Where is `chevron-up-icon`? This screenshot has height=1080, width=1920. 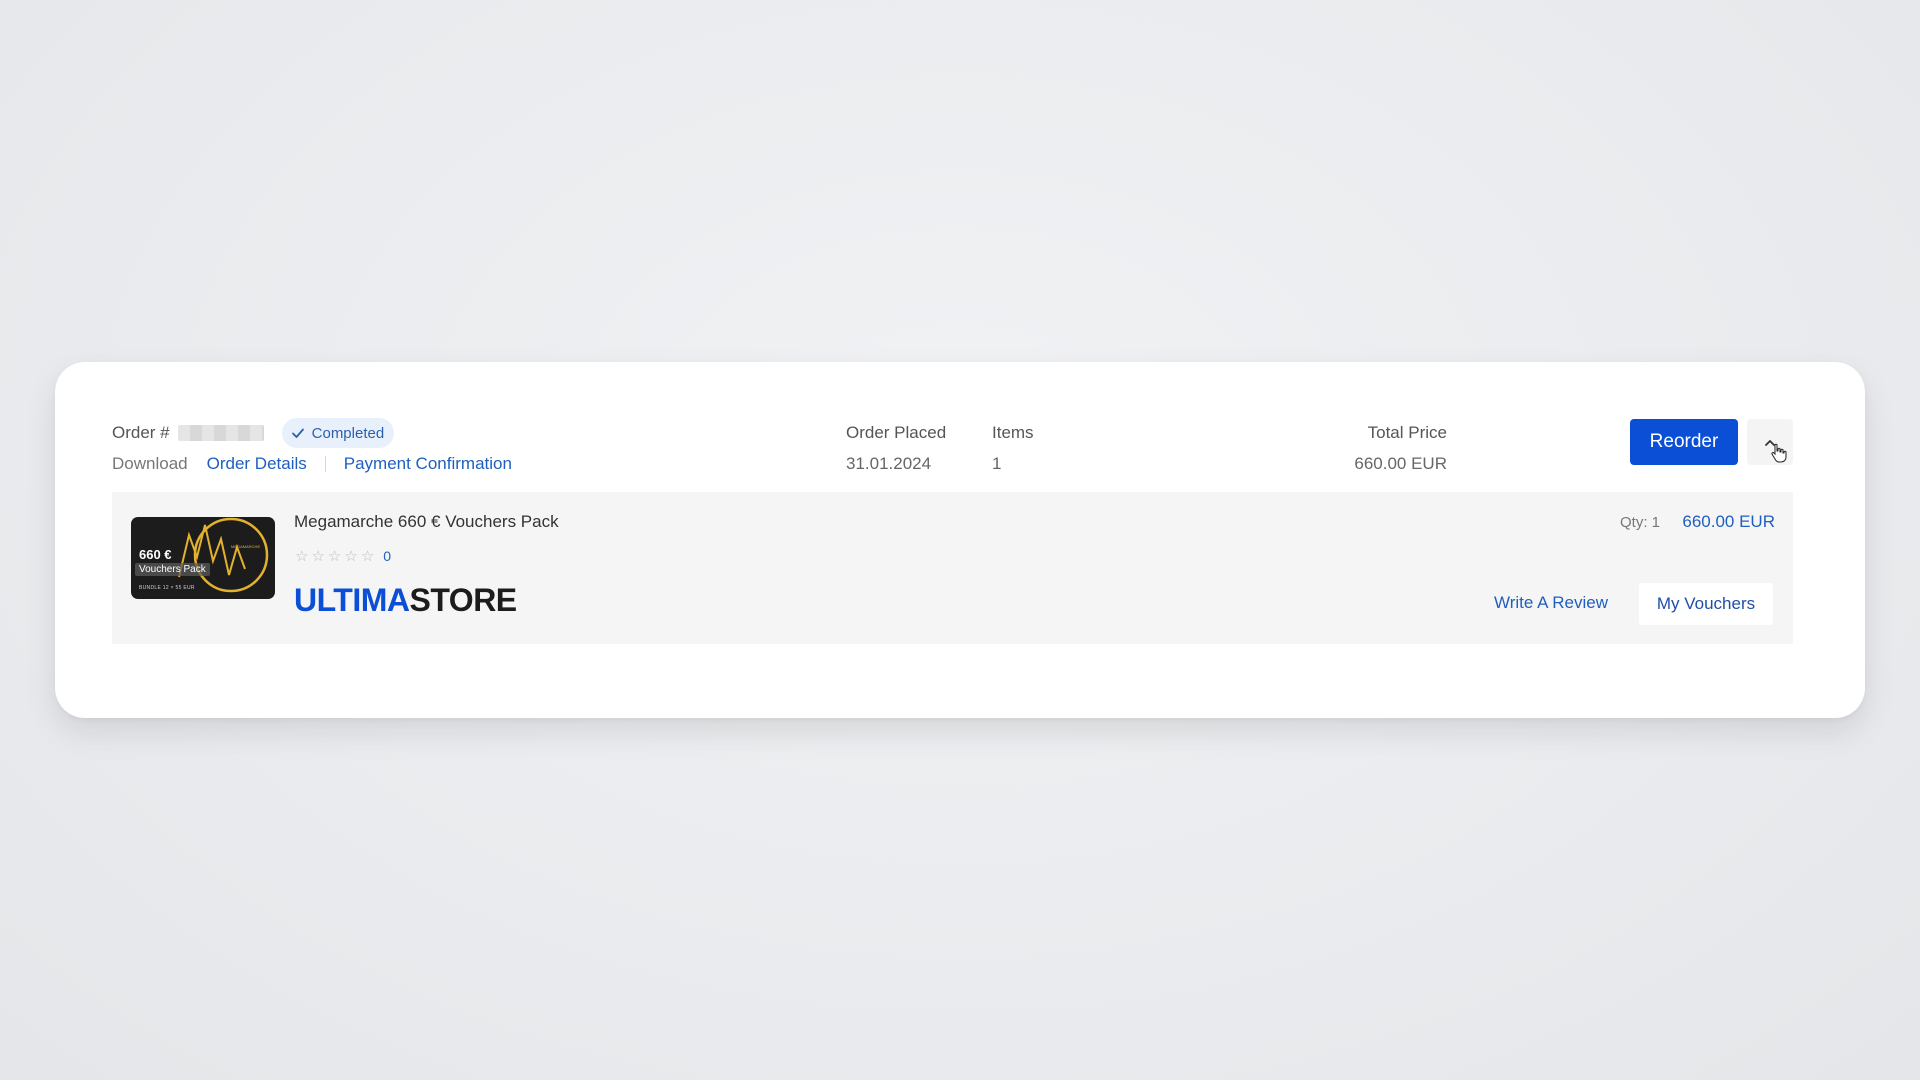 chevron-up-icon is located at coordinates (1776, 451).